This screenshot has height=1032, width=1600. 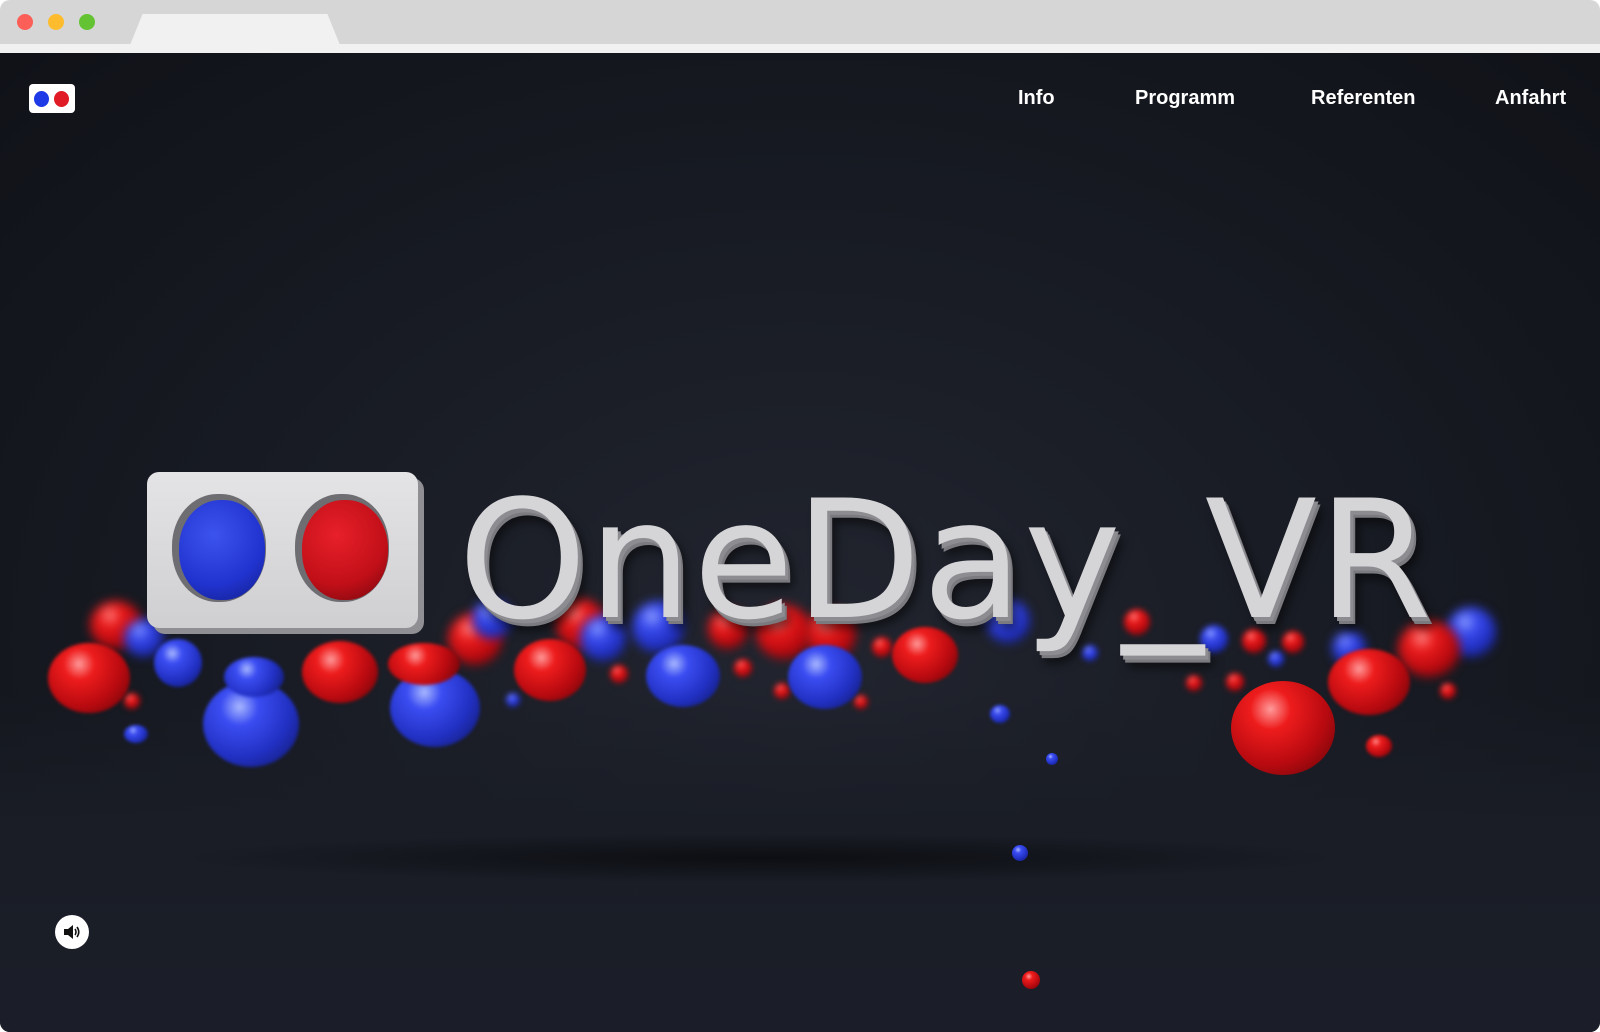 What do you see at coordinates (52, 98) in the screenshot?
I see `nav-logo-icon` at bounding box center [52, 98].